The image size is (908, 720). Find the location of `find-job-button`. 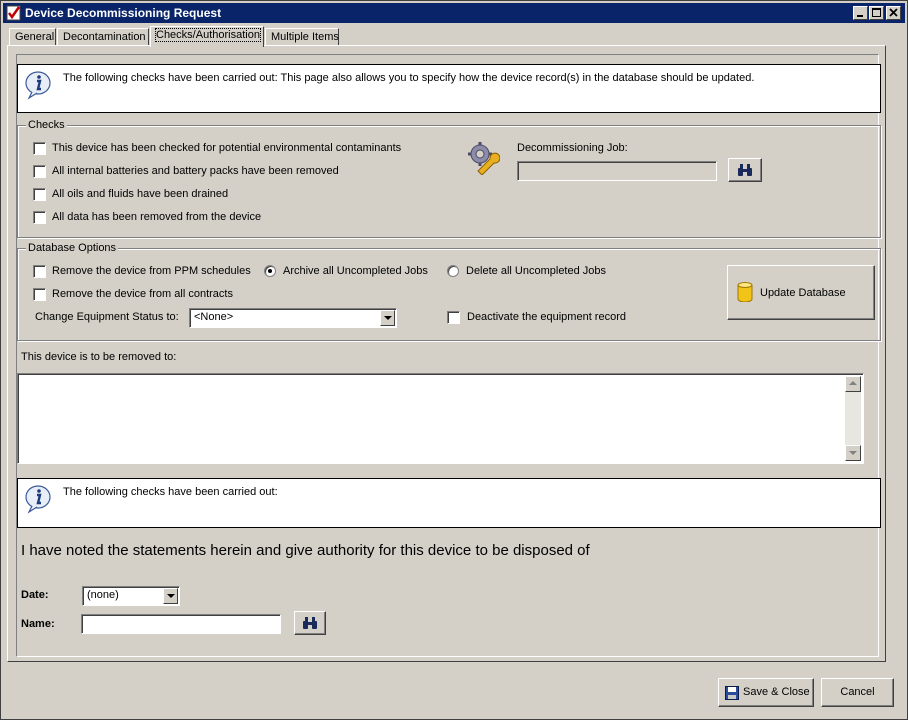

find-job-button is located at coordinates (745, 170).